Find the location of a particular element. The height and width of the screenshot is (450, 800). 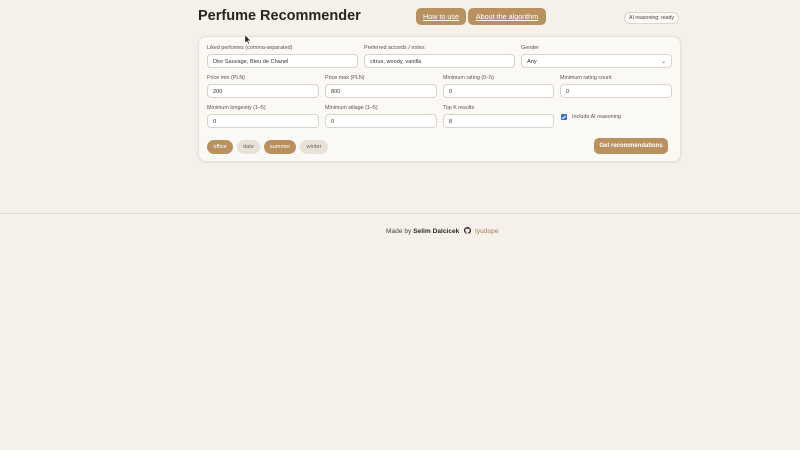

footer-made-by: Made by is located at coordinates (399, 231).